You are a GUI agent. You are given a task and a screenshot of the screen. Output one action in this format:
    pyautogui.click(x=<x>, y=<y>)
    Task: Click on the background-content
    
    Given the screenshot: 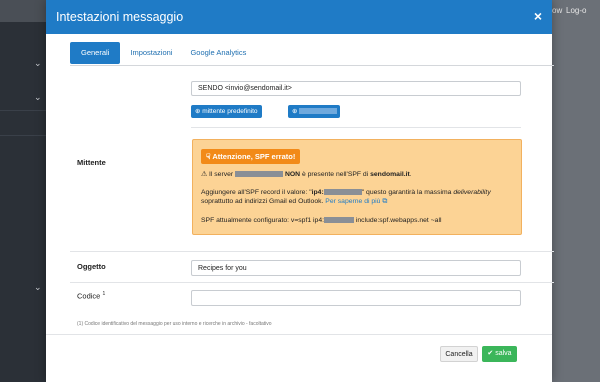 What is the action you would take?
    pyautogui.click(x=576, y=191)
    